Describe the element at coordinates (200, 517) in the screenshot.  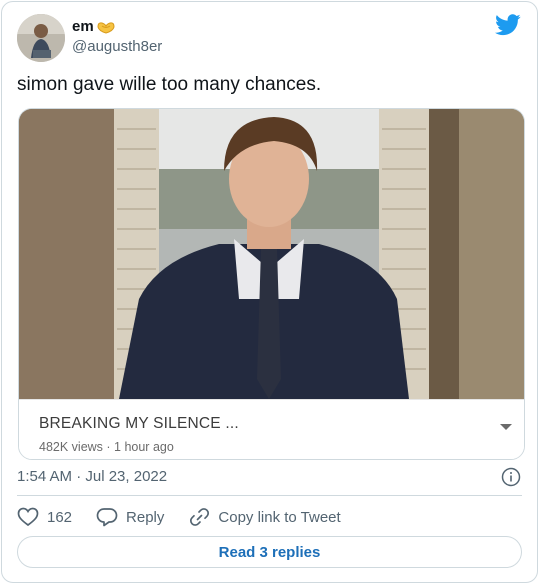
I see `link-icon` at that location.